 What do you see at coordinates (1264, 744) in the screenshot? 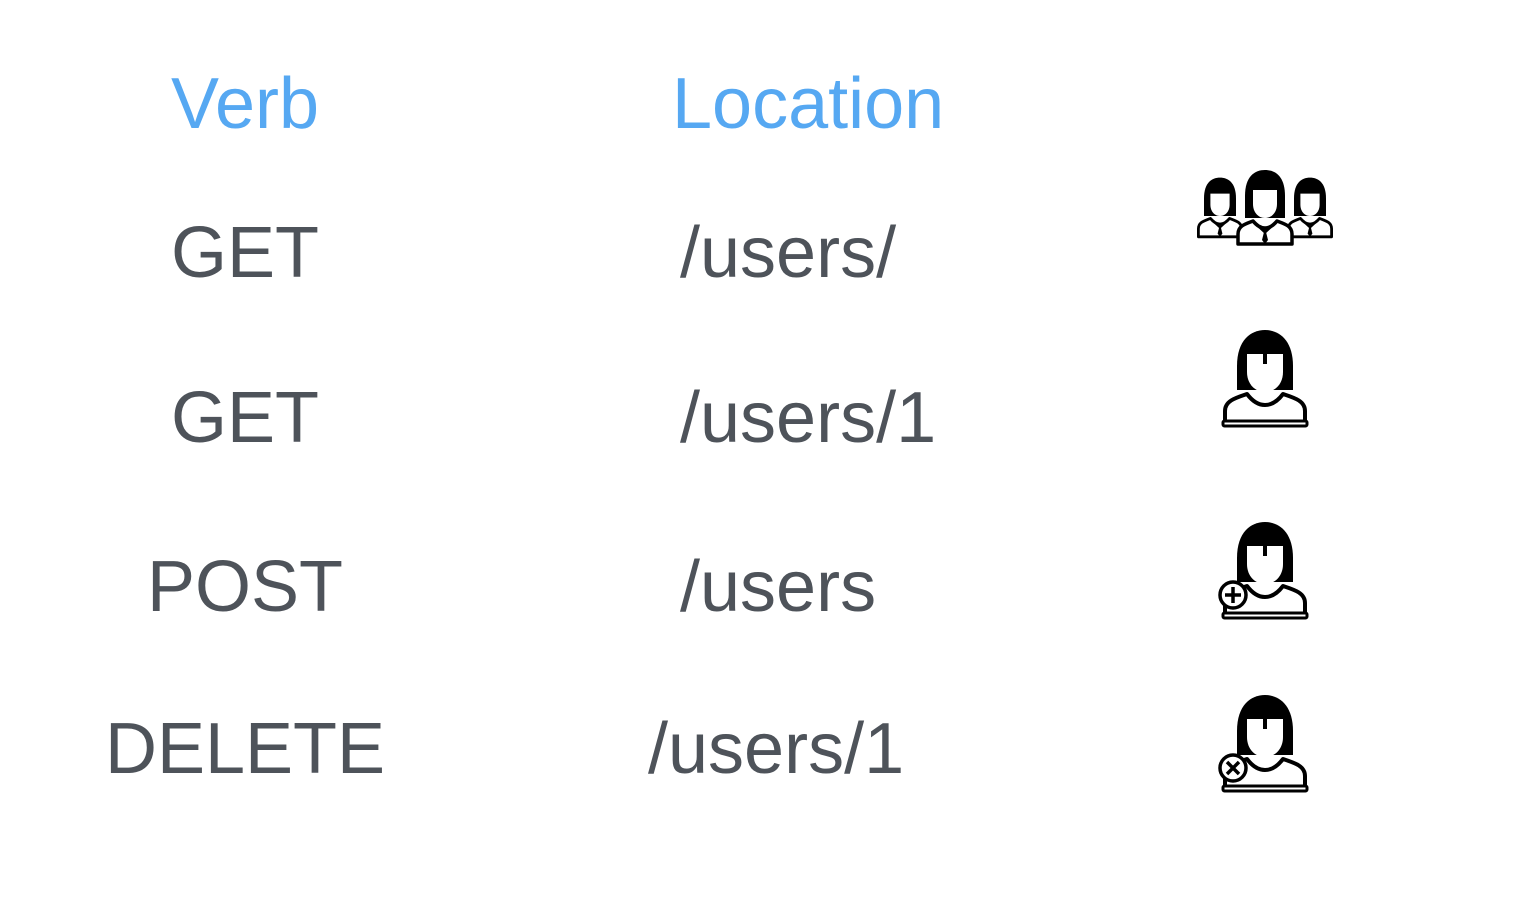
I see `user-delete-icon` at bounding box center [1264, 744].